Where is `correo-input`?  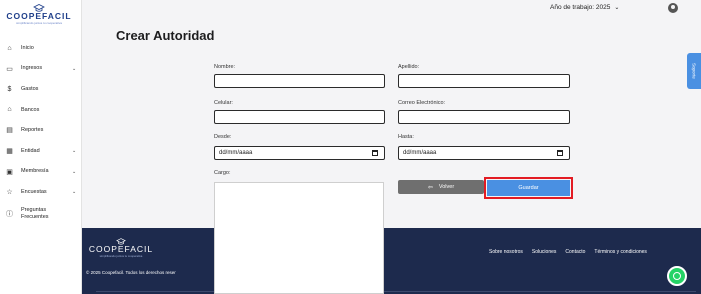
correo-input is located at coordinates (484, 117).